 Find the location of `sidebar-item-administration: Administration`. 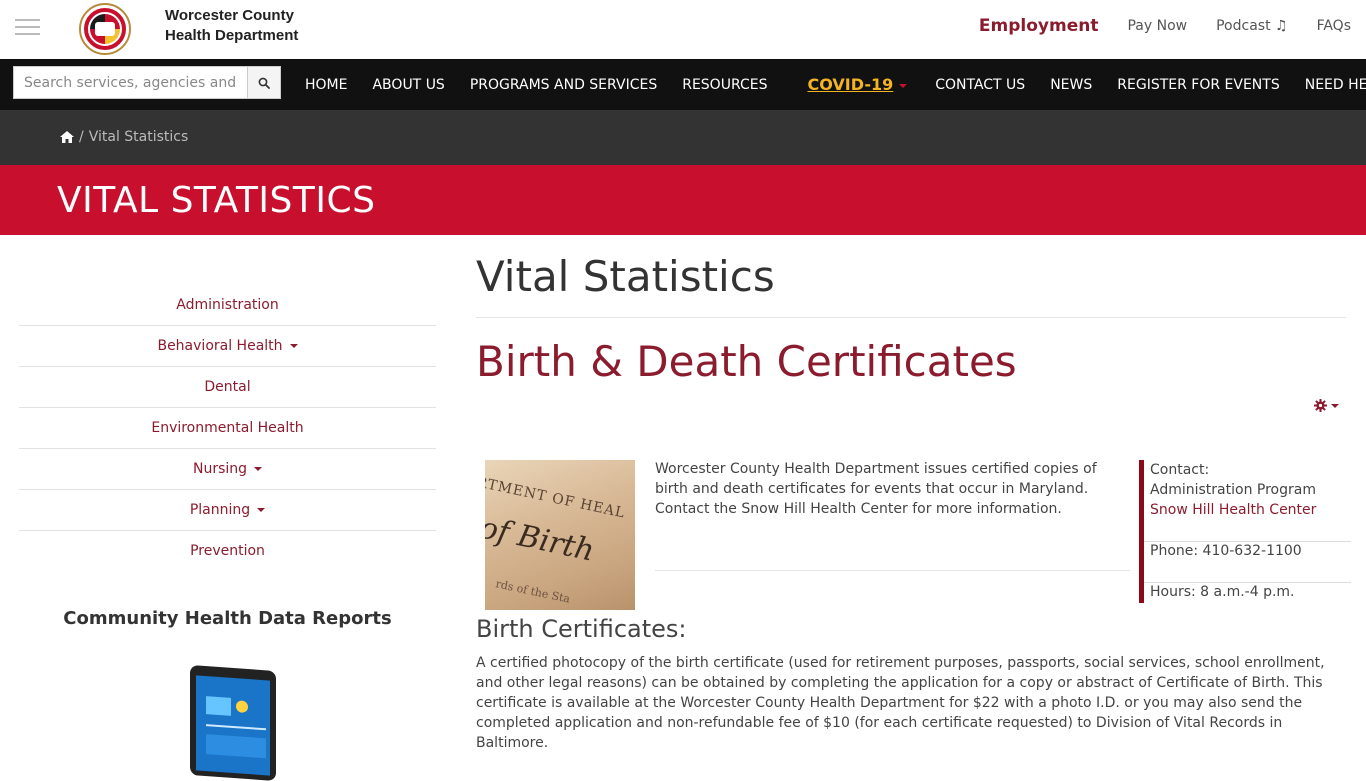

sidebar-item-administration: Administration is located at coordinates (227, 305).